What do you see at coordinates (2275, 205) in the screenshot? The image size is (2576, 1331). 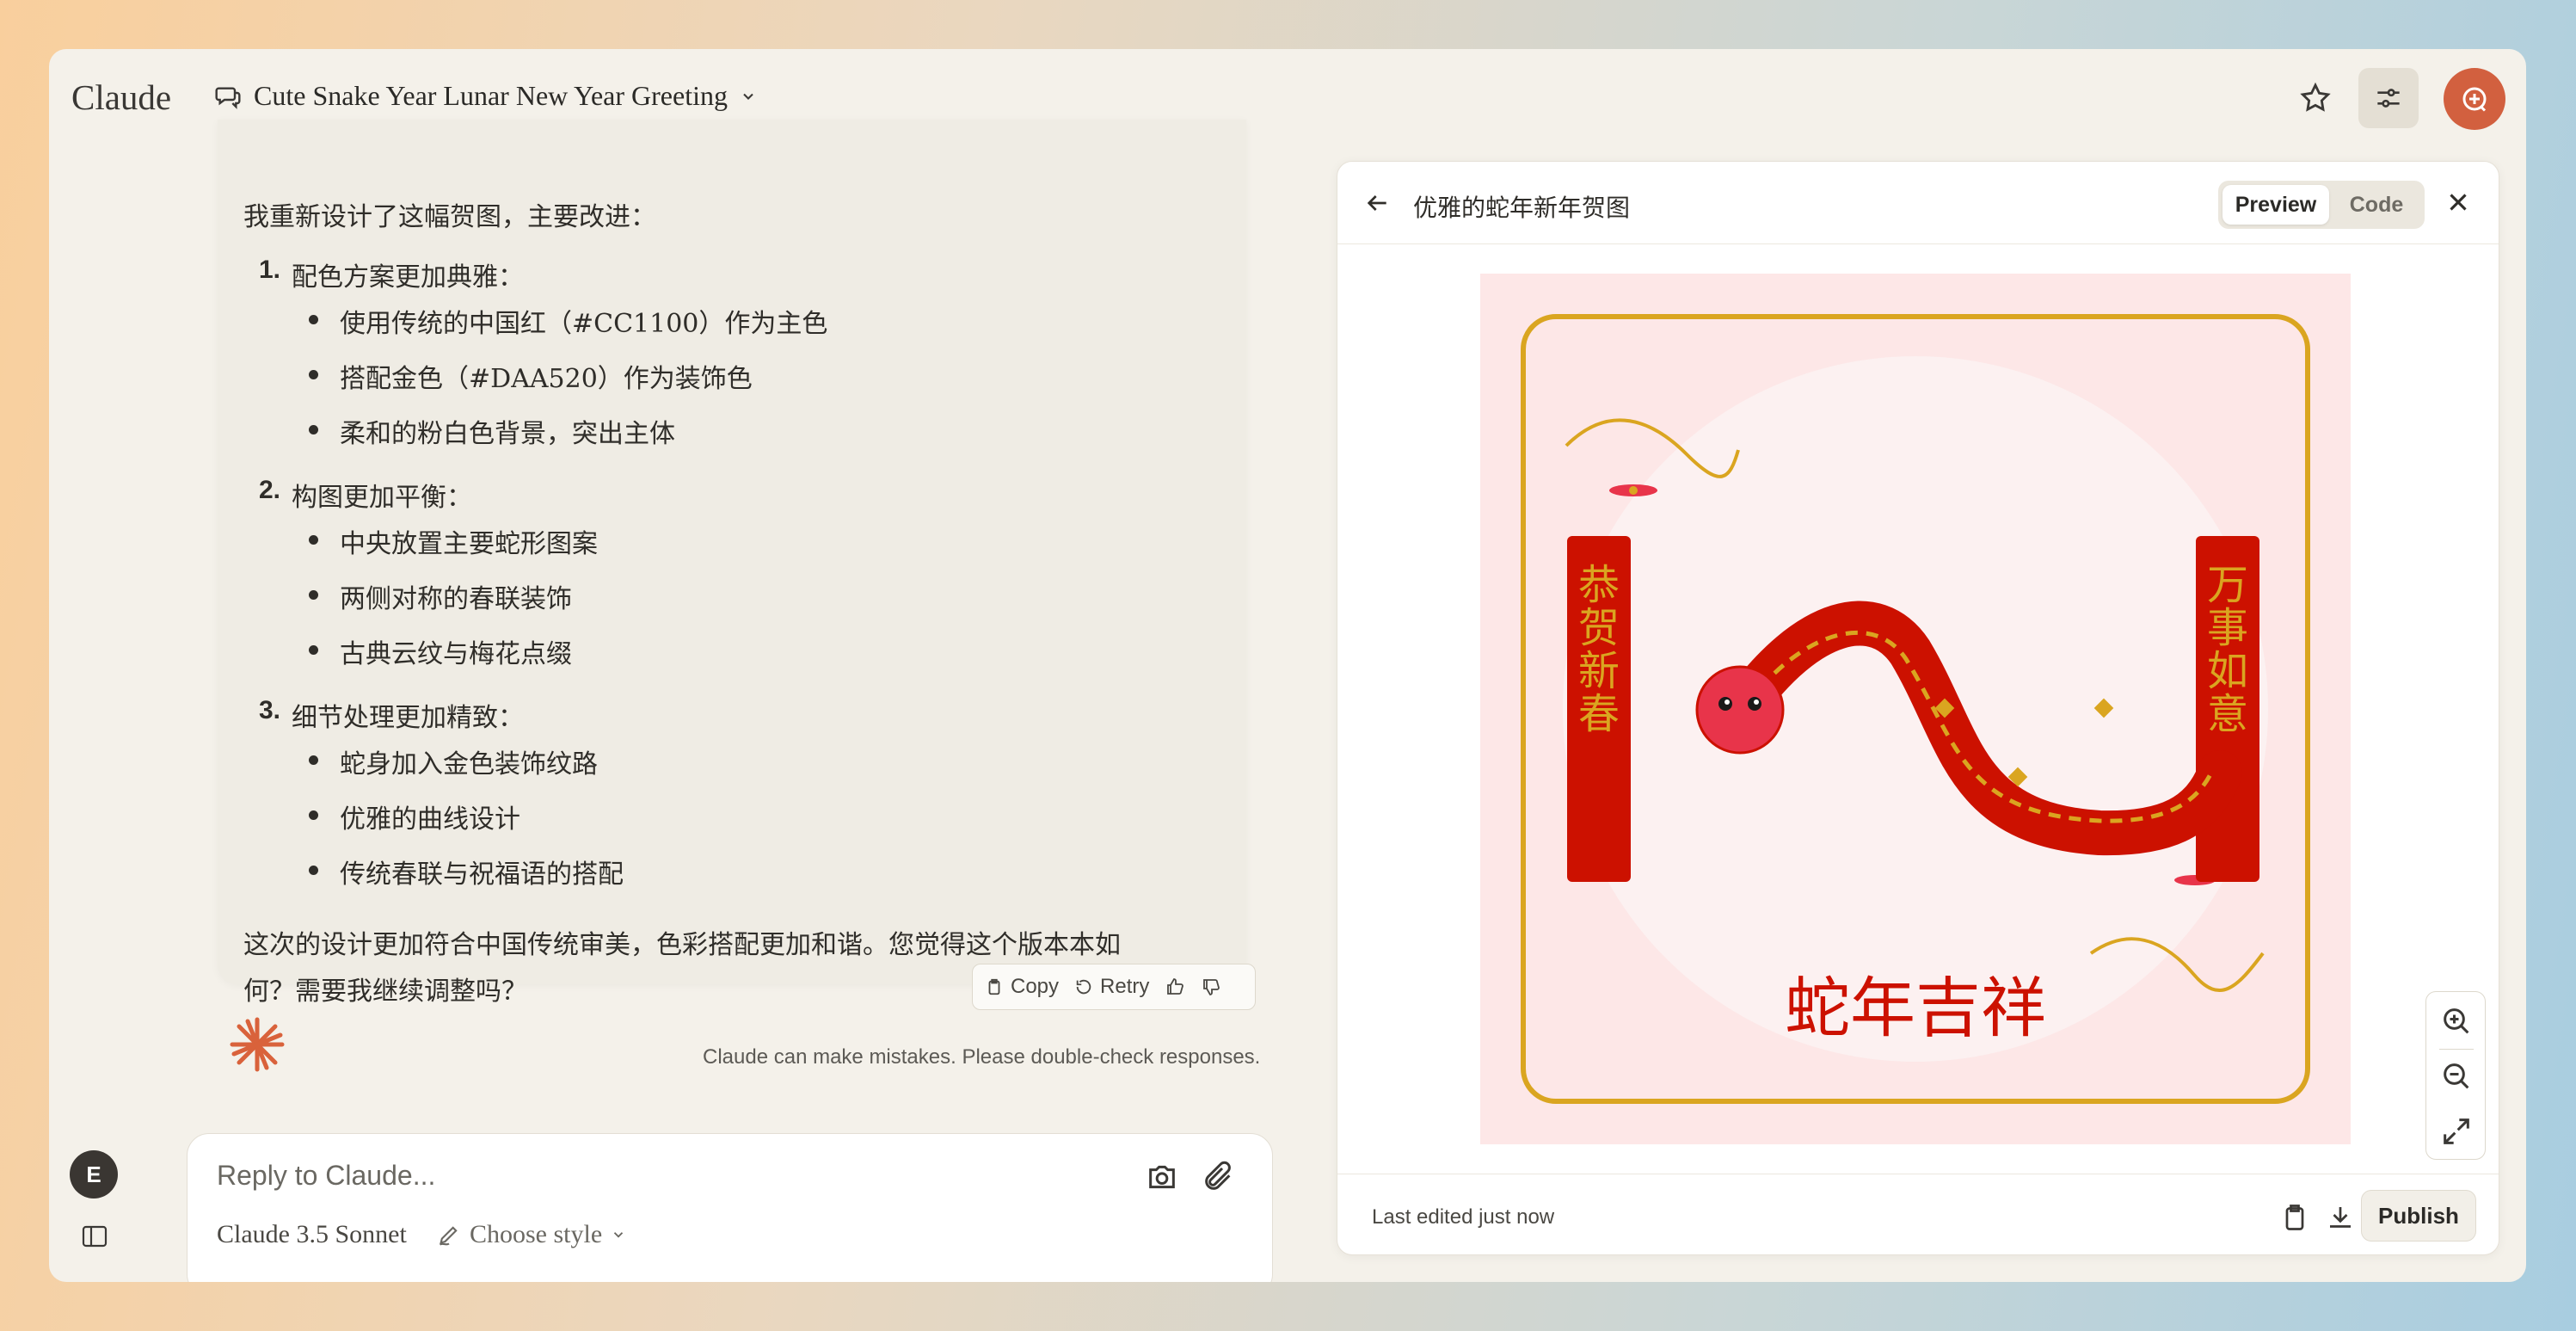 I see `tab-preview: Preview` at bounding box center [2275, 205].